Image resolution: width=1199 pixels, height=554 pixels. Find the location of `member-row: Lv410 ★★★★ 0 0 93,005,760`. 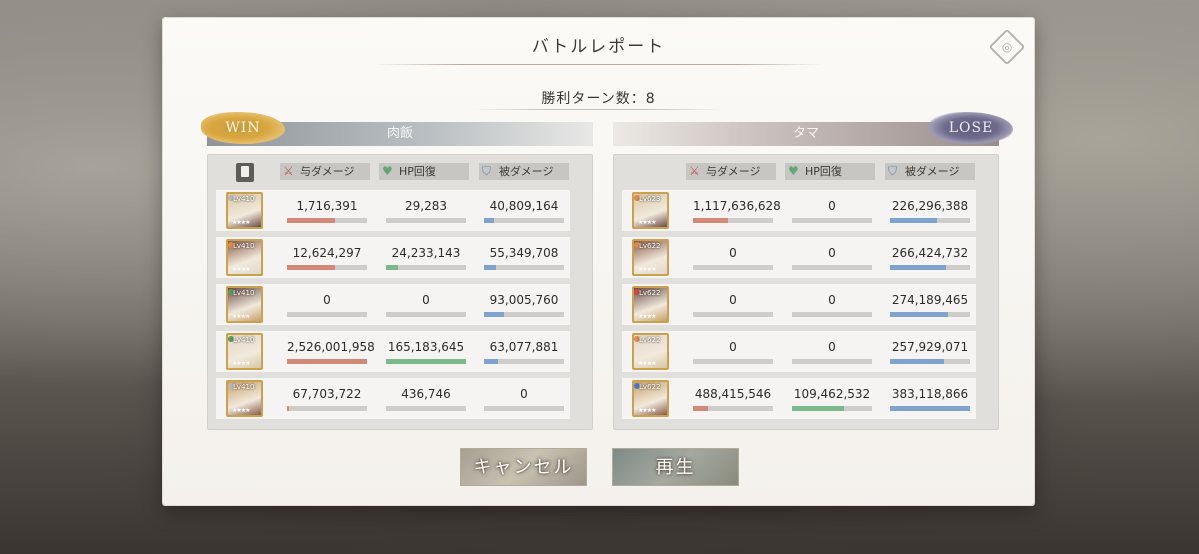

member-row: Lv410 ★★★★ 0 0 93,005,760 is located at coordinates (393, 304).